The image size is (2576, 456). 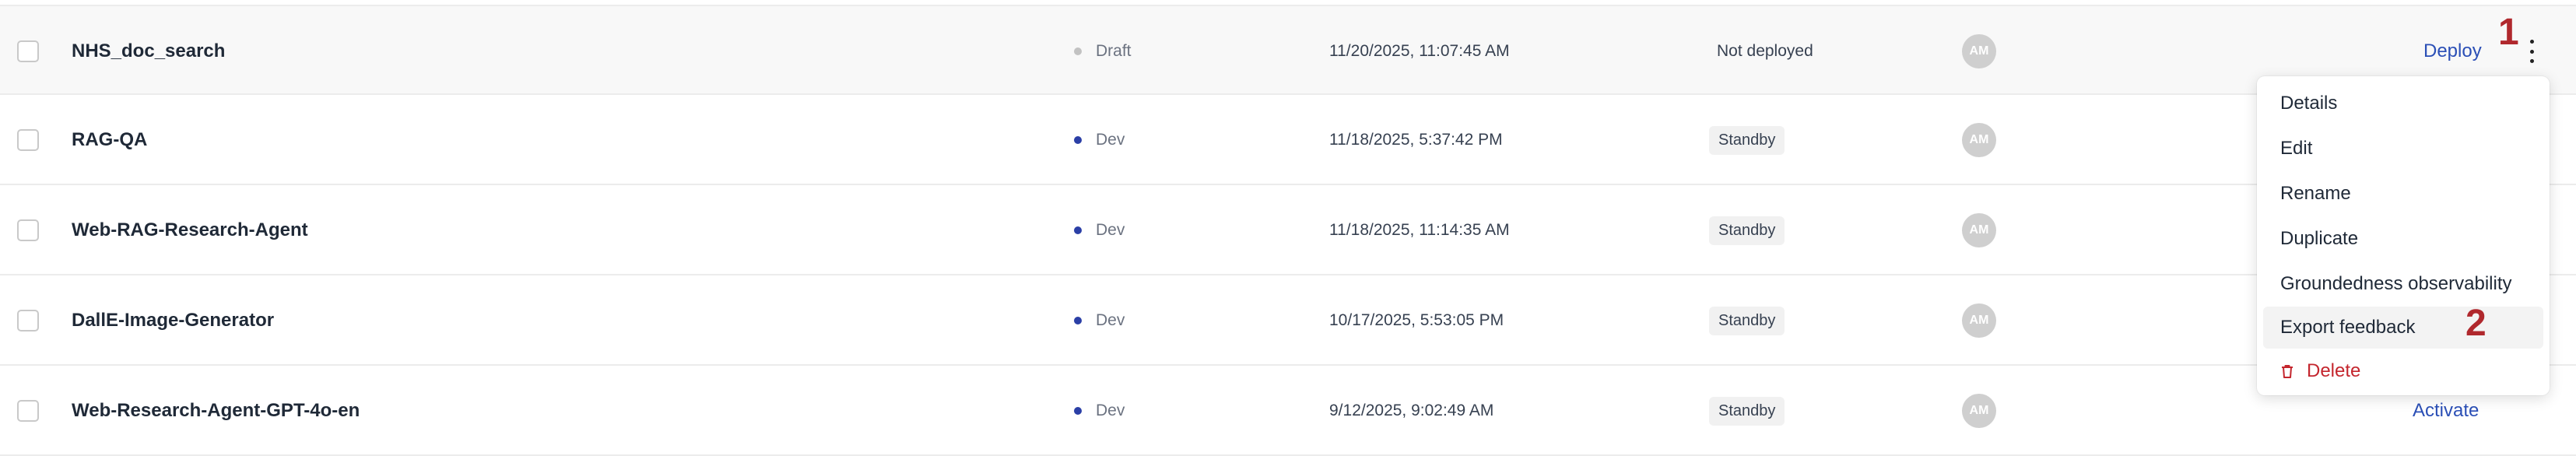 I want to click on annotation-marker-2: 2, so click(x=2476, y=323).